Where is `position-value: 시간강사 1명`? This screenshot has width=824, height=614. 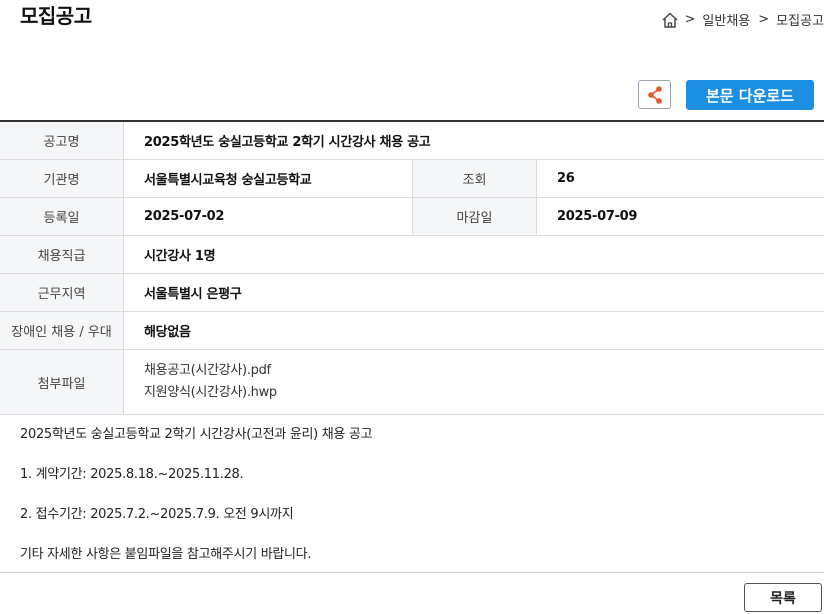 position-value: 시간강사 1명 is located at coordinates (473, 254).